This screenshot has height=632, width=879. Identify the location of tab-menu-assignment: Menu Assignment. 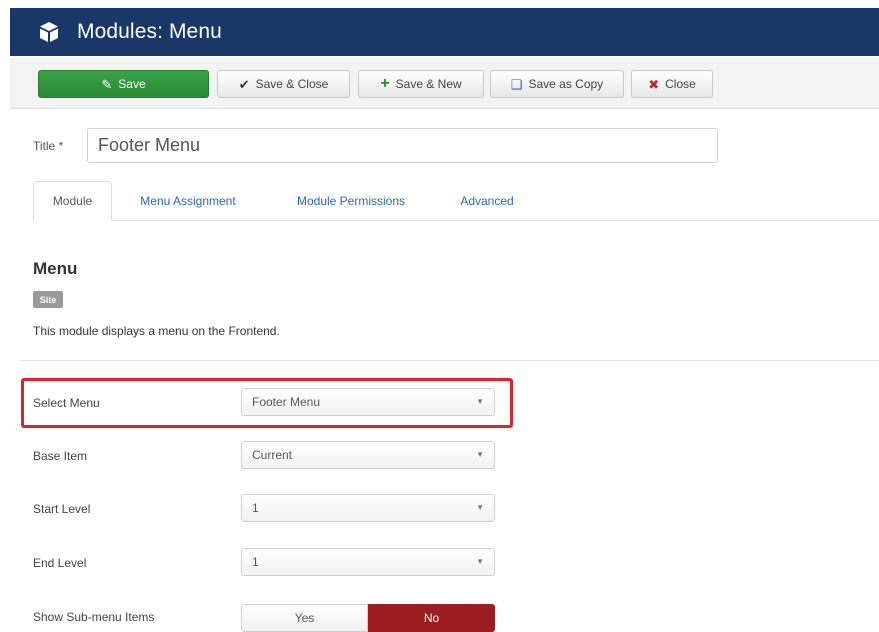
(188, 201).